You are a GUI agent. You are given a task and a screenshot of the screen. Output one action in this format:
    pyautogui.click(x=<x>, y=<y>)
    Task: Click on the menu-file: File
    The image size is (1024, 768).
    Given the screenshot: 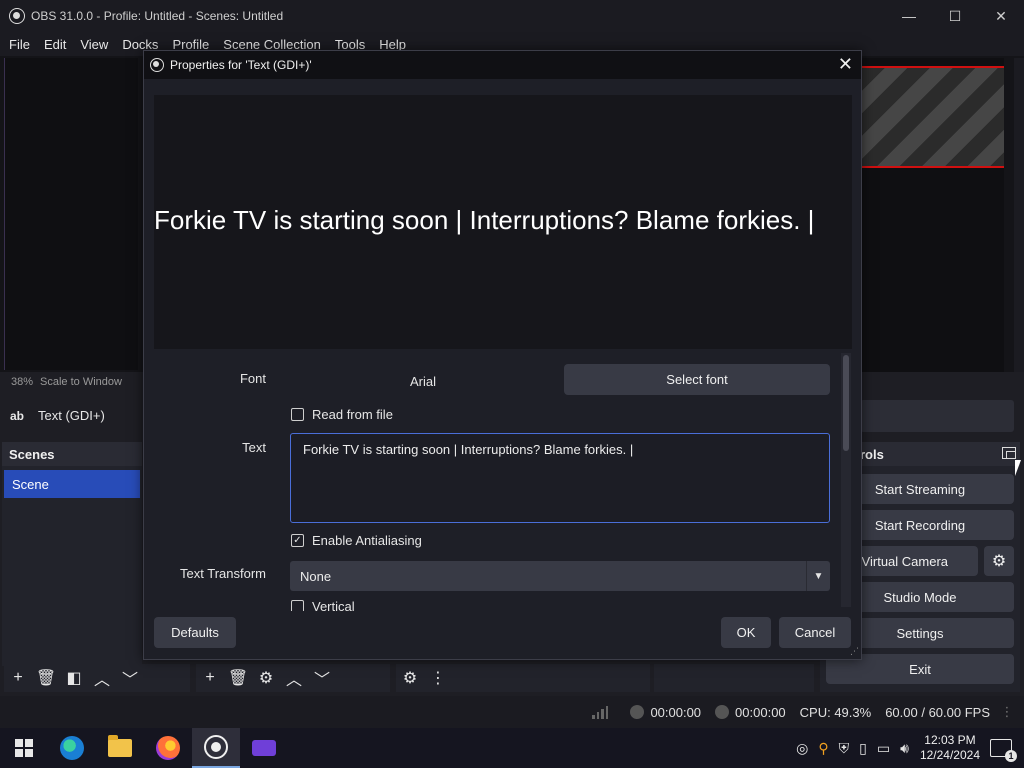 What is the action you would take?
    pyautogui.click(x=19, y=44)
    